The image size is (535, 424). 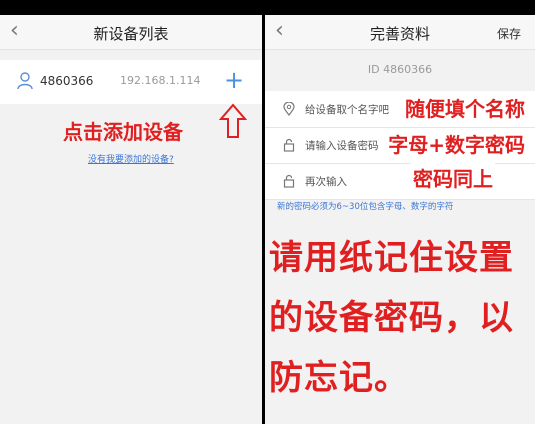 What do you see at coordinates (339, 378) in the screenshot?
I see `big-note-line-3: 防忘记。` at bounding box center [339, 378].